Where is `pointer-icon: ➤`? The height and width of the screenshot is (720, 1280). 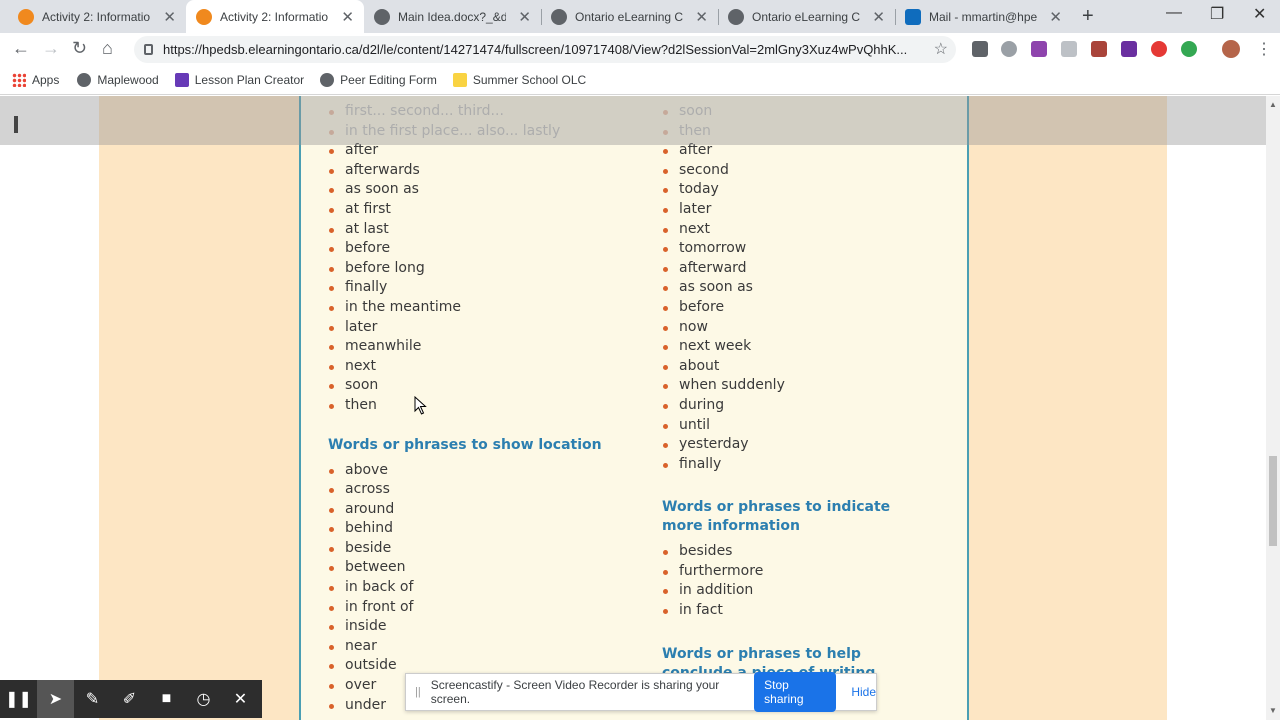 pointer-icon: ➤ is located at coordinates (55, 699).